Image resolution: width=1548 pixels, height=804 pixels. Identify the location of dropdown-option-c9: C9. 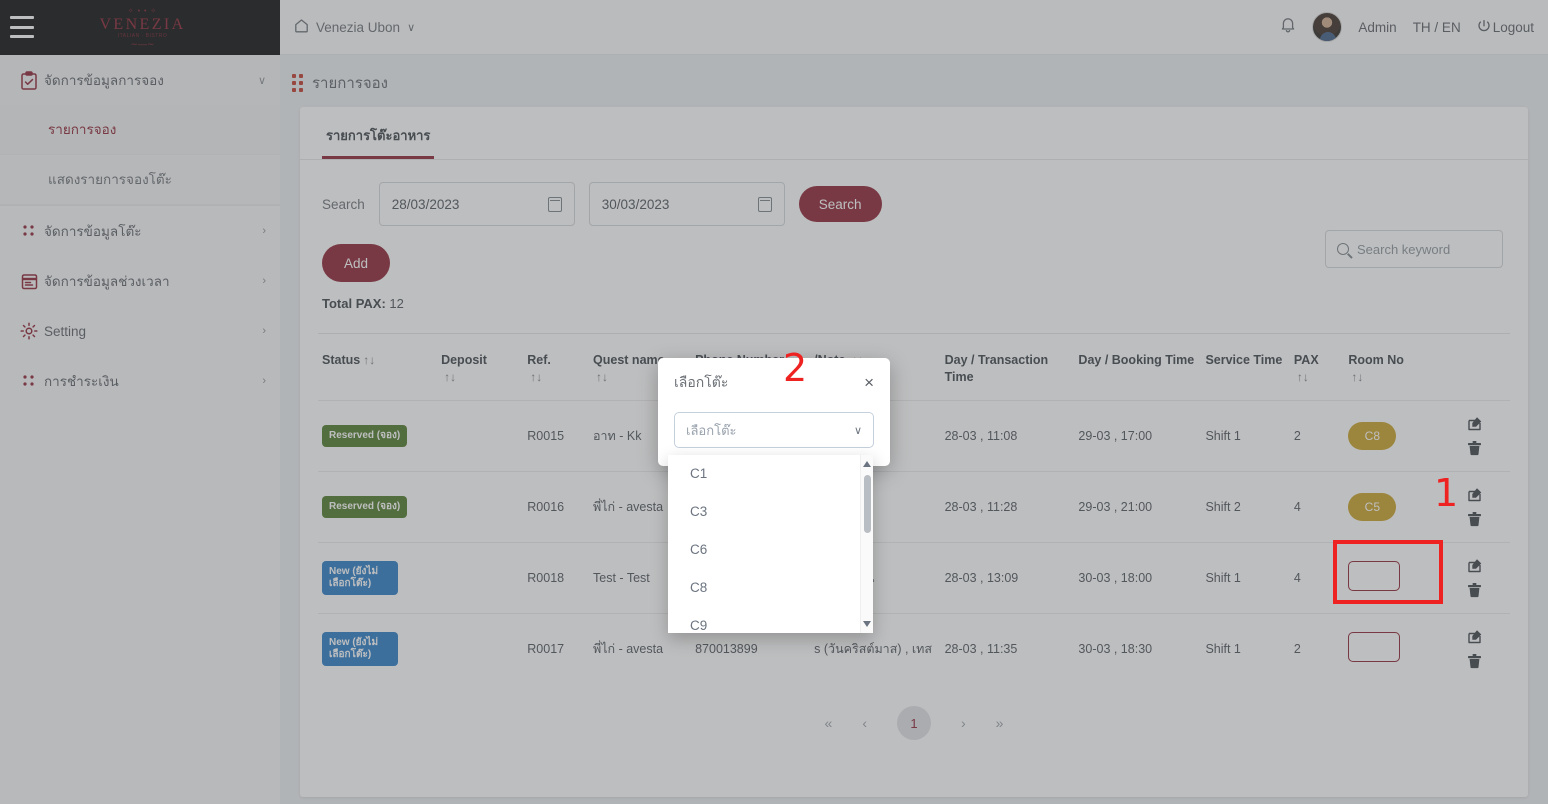
(770, 620).